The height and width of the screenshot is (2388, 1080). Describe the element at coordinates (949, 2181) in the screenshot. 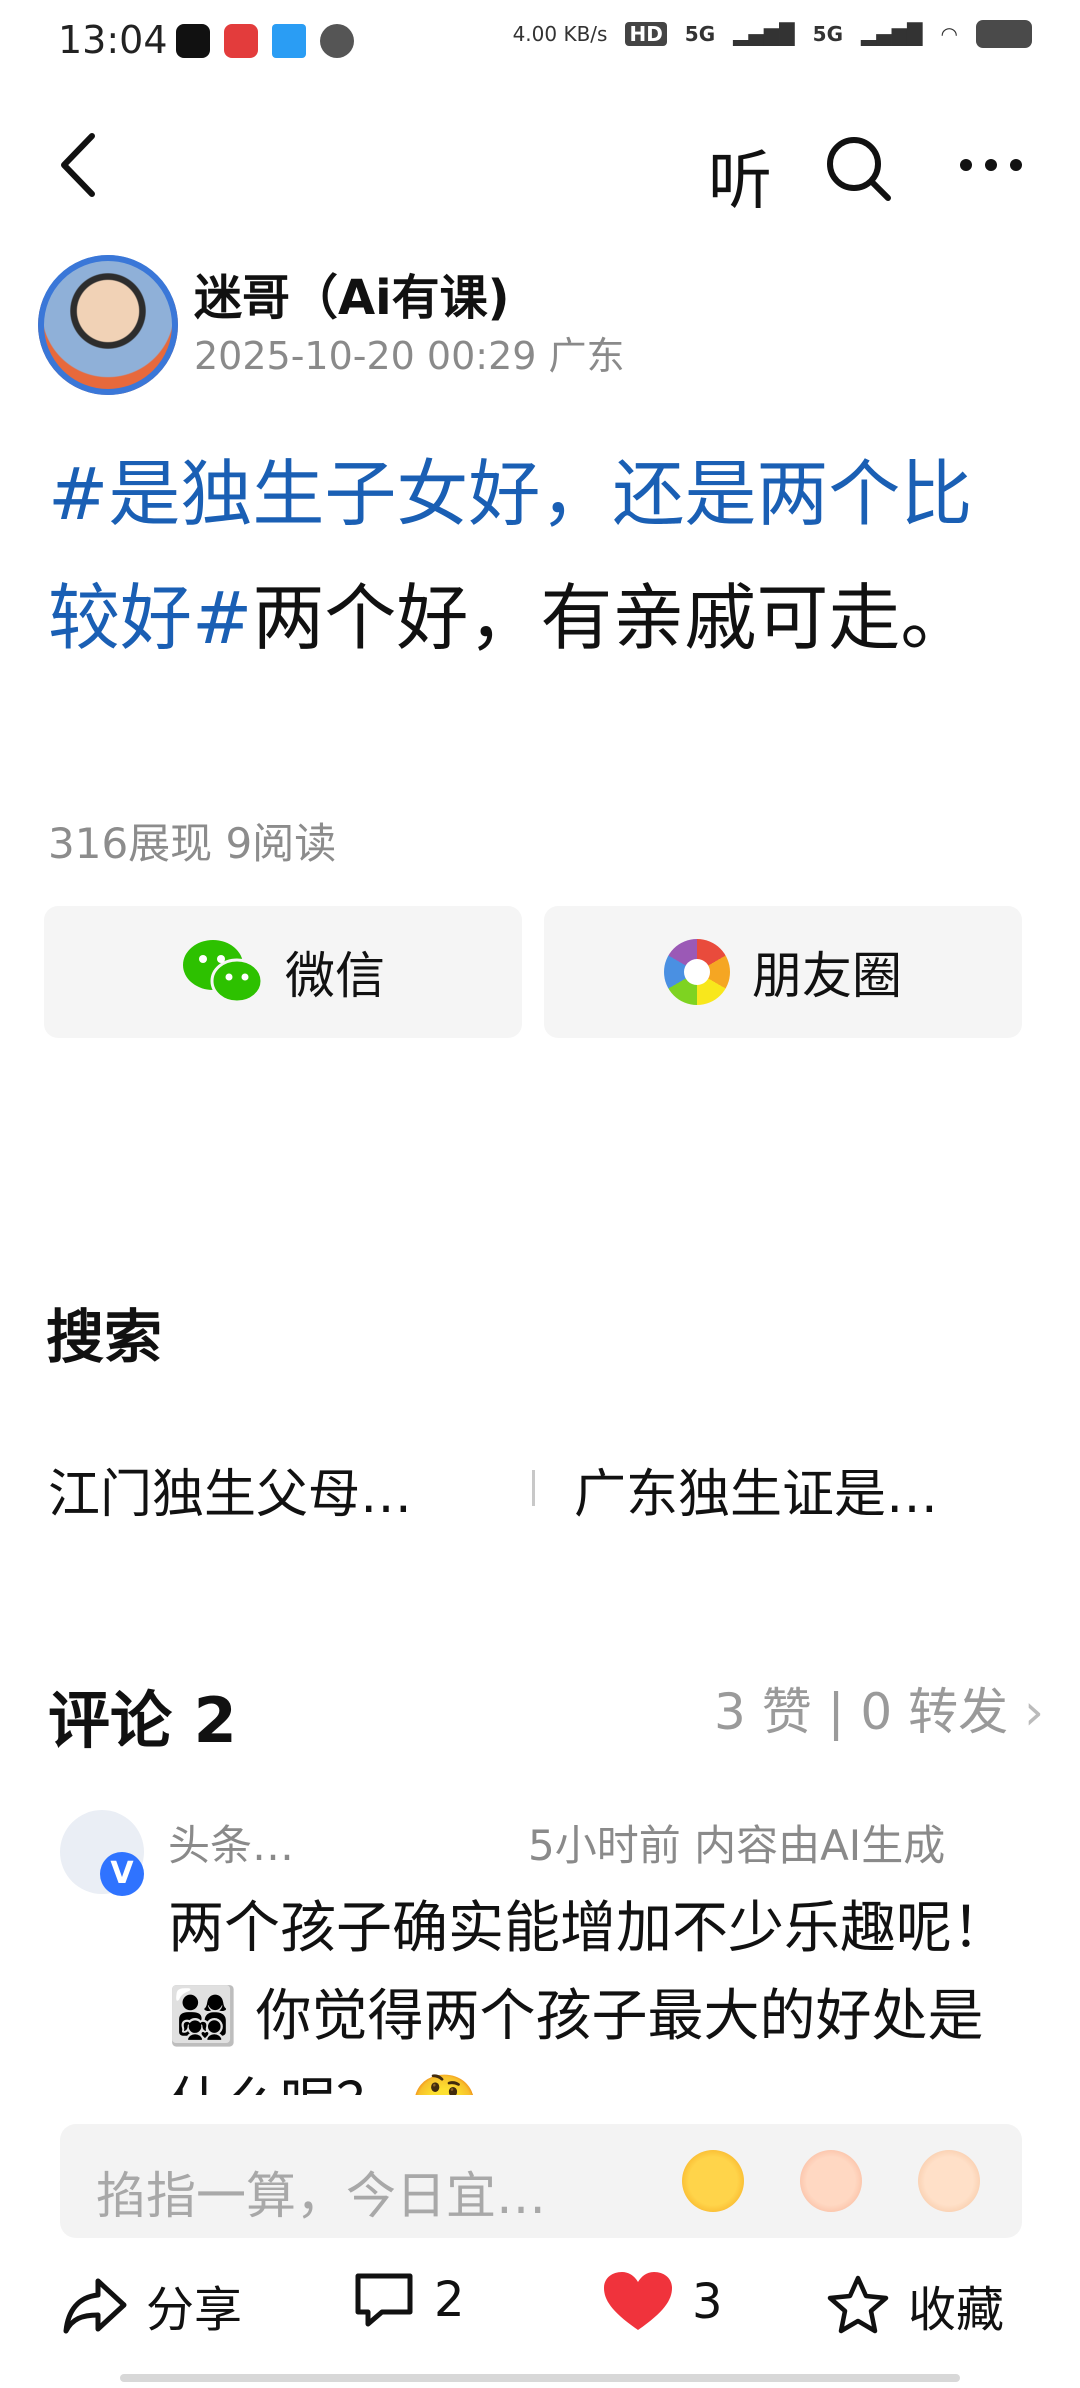

I see `handshake-emoji-icon` at that location.